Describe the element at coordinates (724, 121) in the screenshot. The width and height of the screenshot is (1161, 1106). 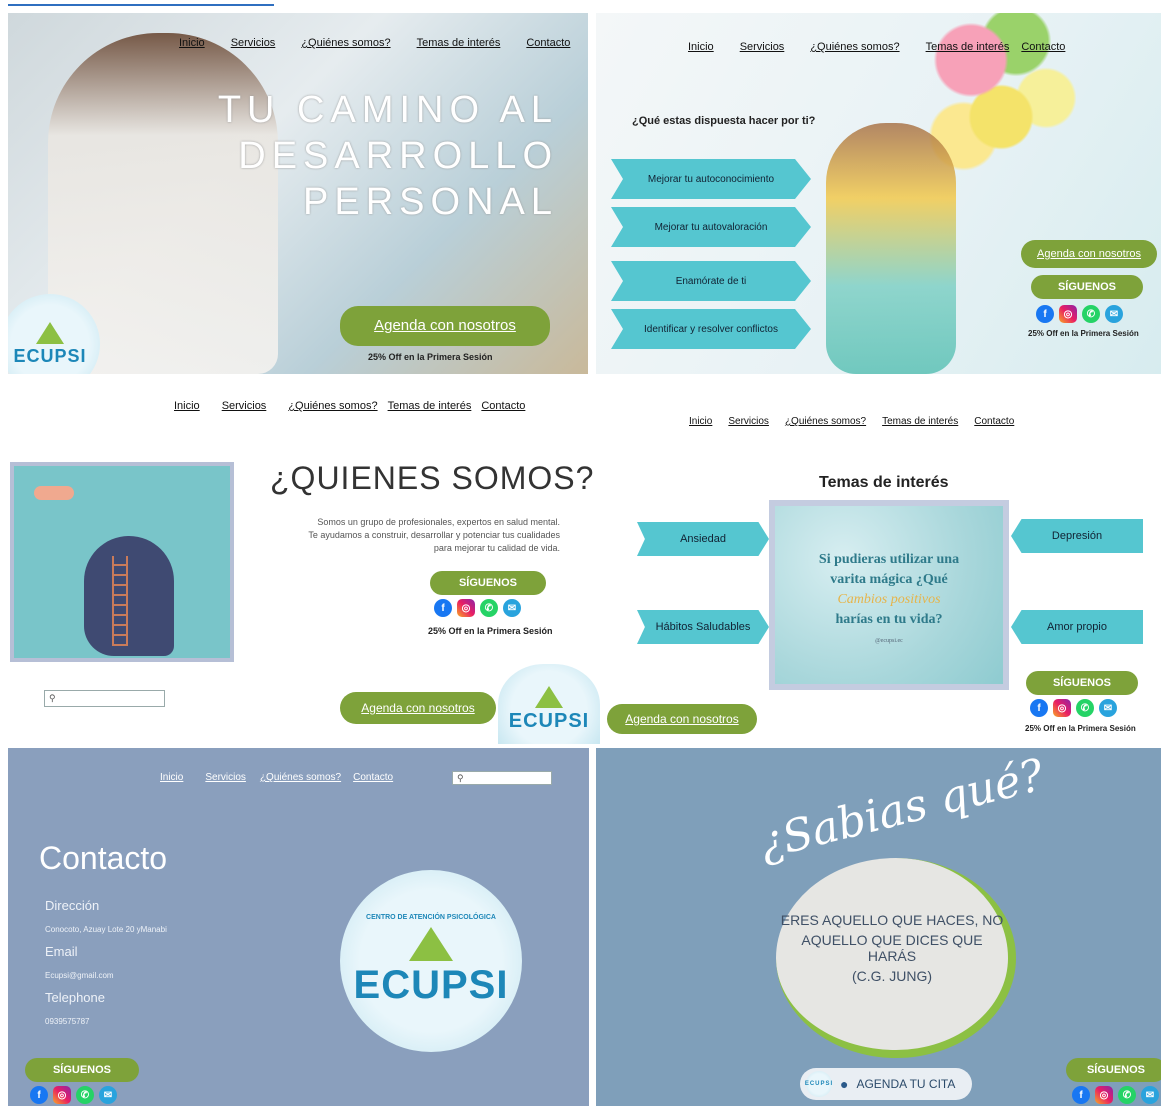
I see `services-question: ¿Qué estas dispuesta hacer por ti?` at that location.